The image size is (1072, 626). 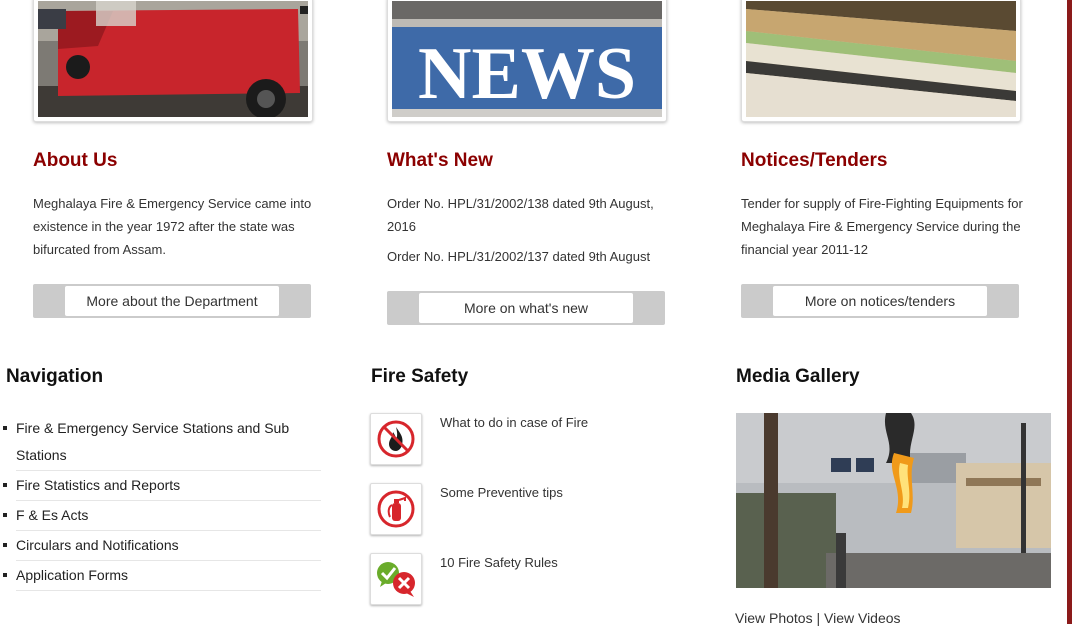 I want to click on about-us-title: About Us, so click(x=75, y=160).